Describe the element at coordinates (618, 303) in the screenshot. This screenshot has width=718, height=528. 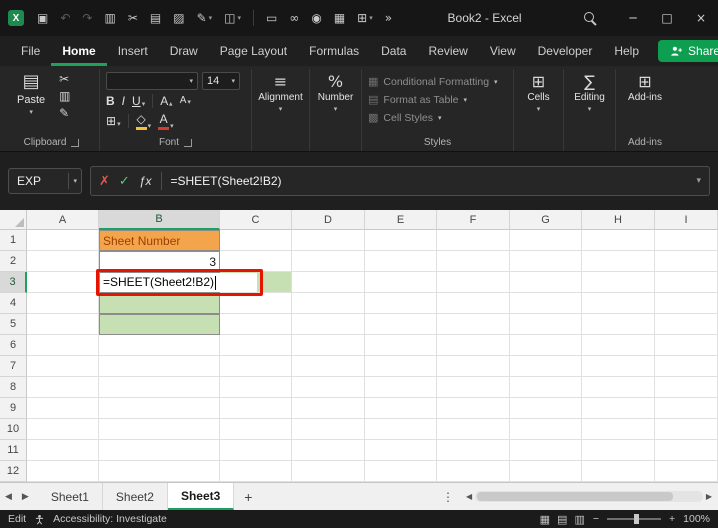
I see `cell-h4` at that location.